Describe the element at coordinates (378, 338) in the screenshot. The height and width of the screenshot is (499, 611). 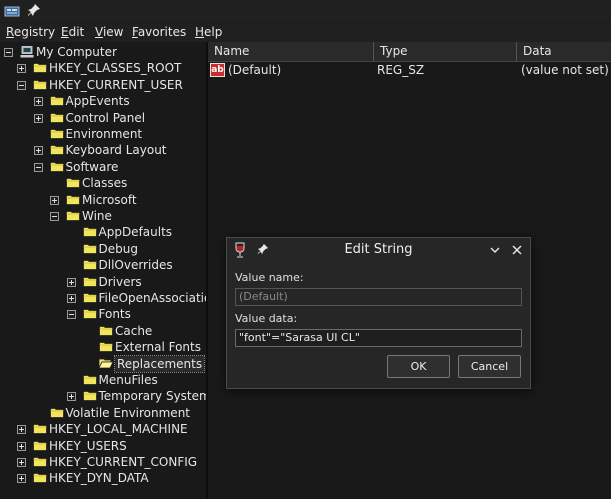
I see `value-data-field: "font"="Sarasa UI CL"` at that location.